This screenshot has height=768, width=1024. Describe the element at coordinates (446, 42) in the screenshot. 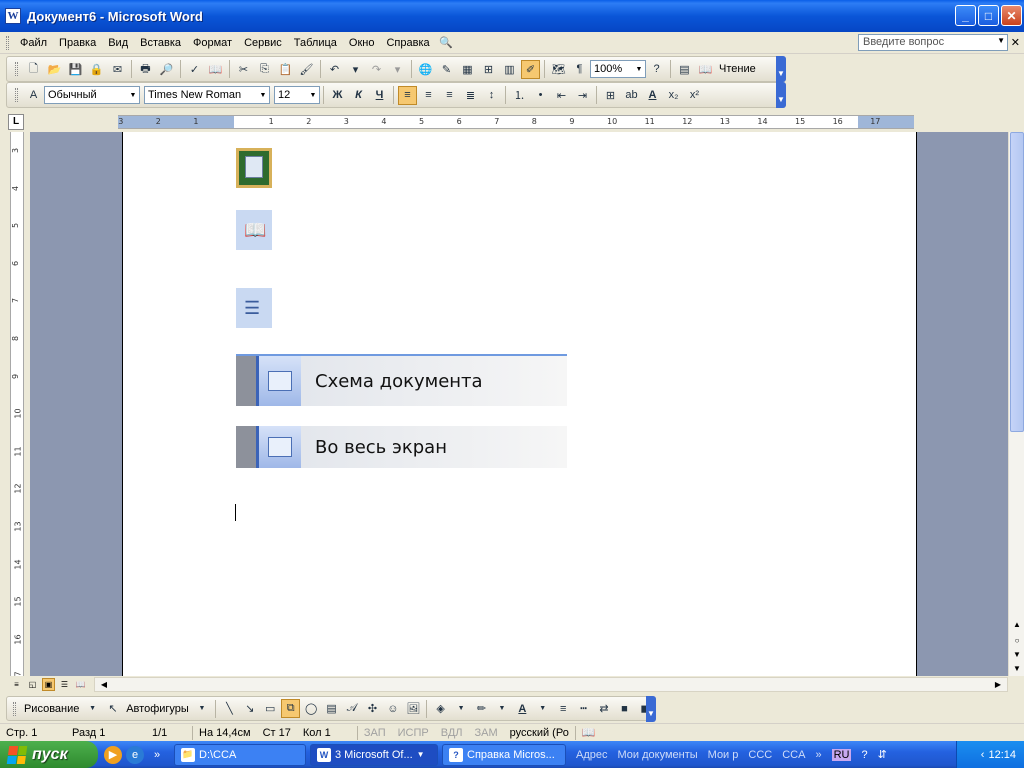

I see `magnifier-icon: 🔍` at that location.